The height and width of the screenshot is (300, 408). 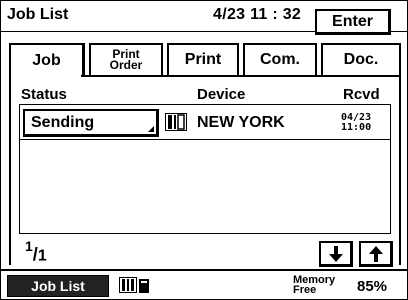 I want to click on memory-label-line2: Free, so click(x=305, y=290).